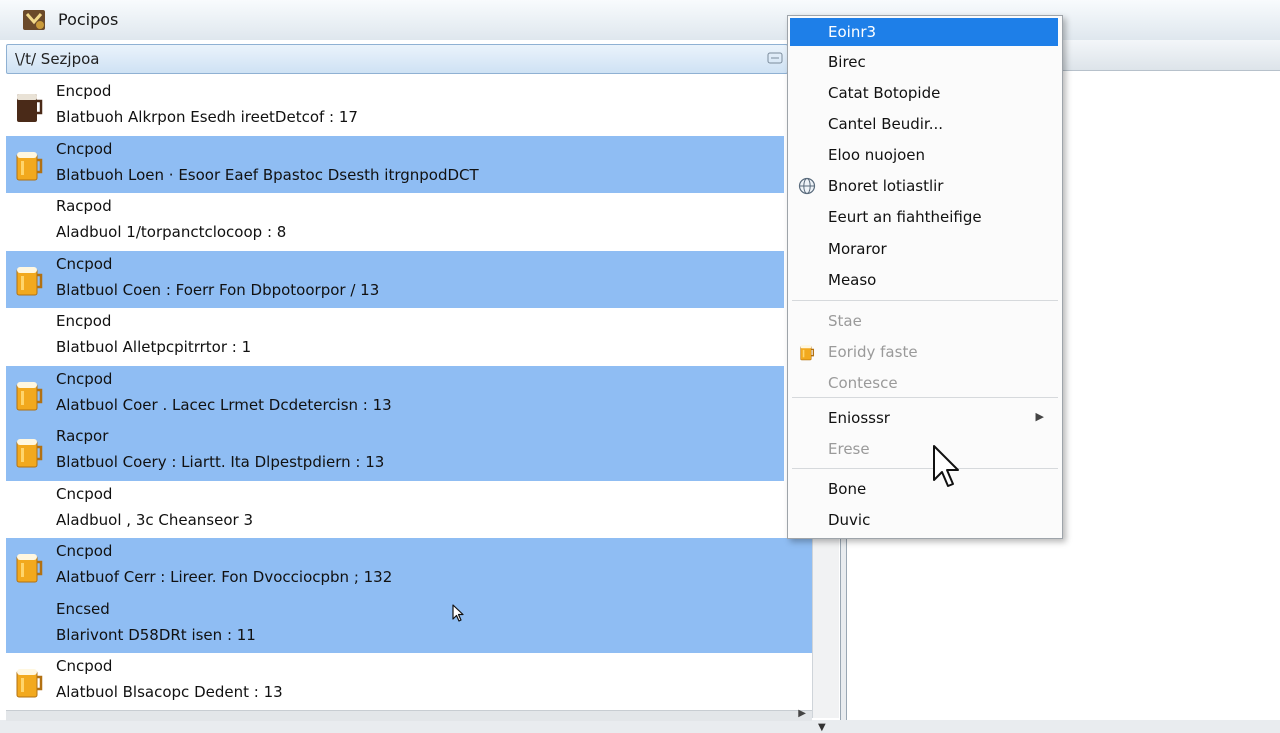  What do you see at coordinates (849, 520) in the screenshot?
I see `menu-item-label: Duvic` at bounding box center [849, 520].